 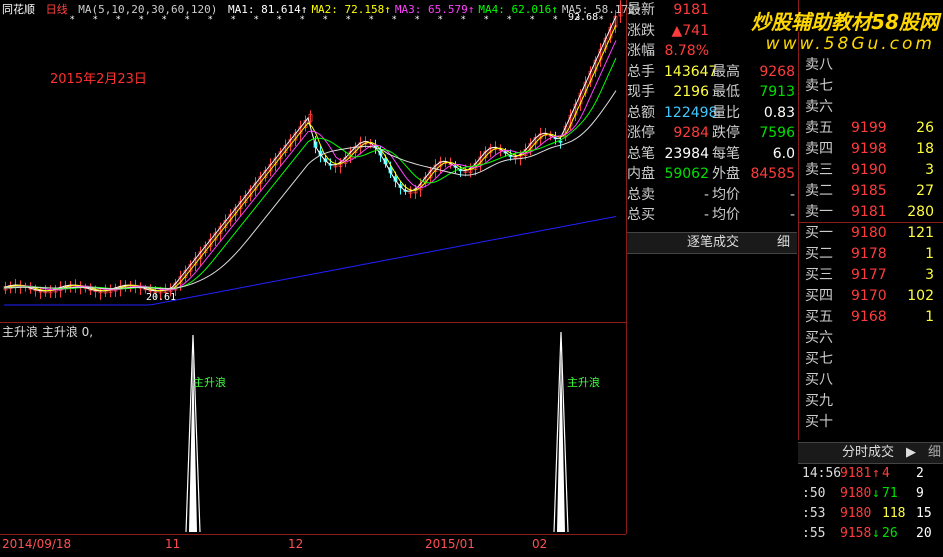 I want to click on order-book-row: 卖一 9181 280, so click(x=871, y=212).